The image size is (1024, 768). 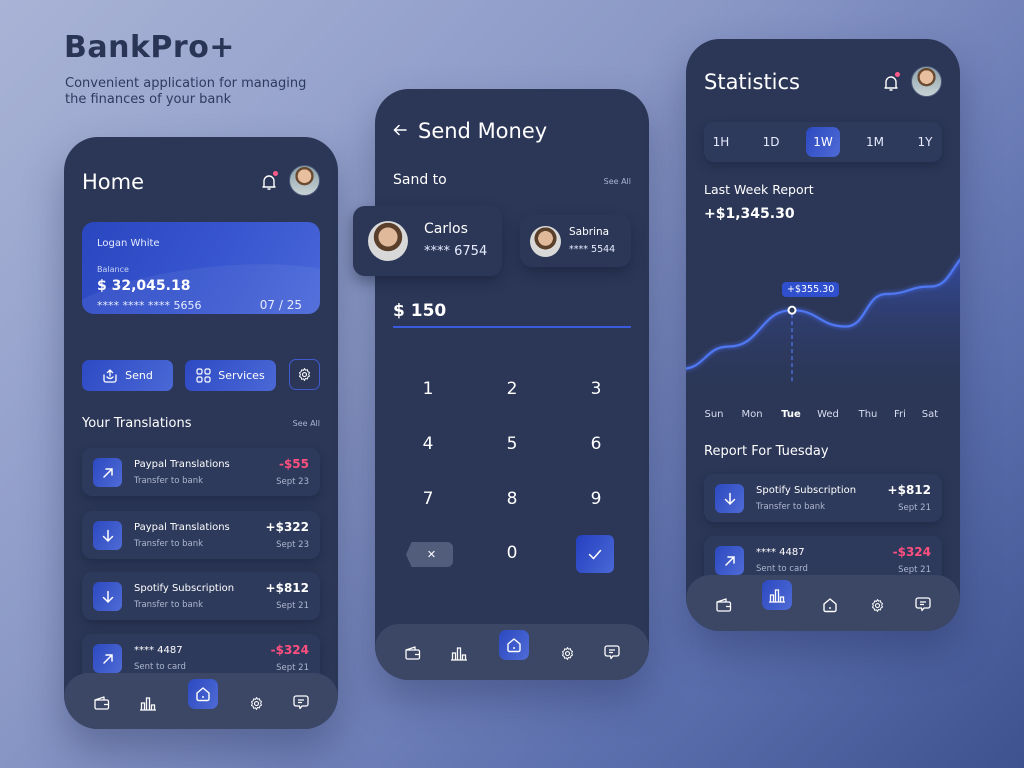 I want to click on settings-button, so click(x=304, y=374).